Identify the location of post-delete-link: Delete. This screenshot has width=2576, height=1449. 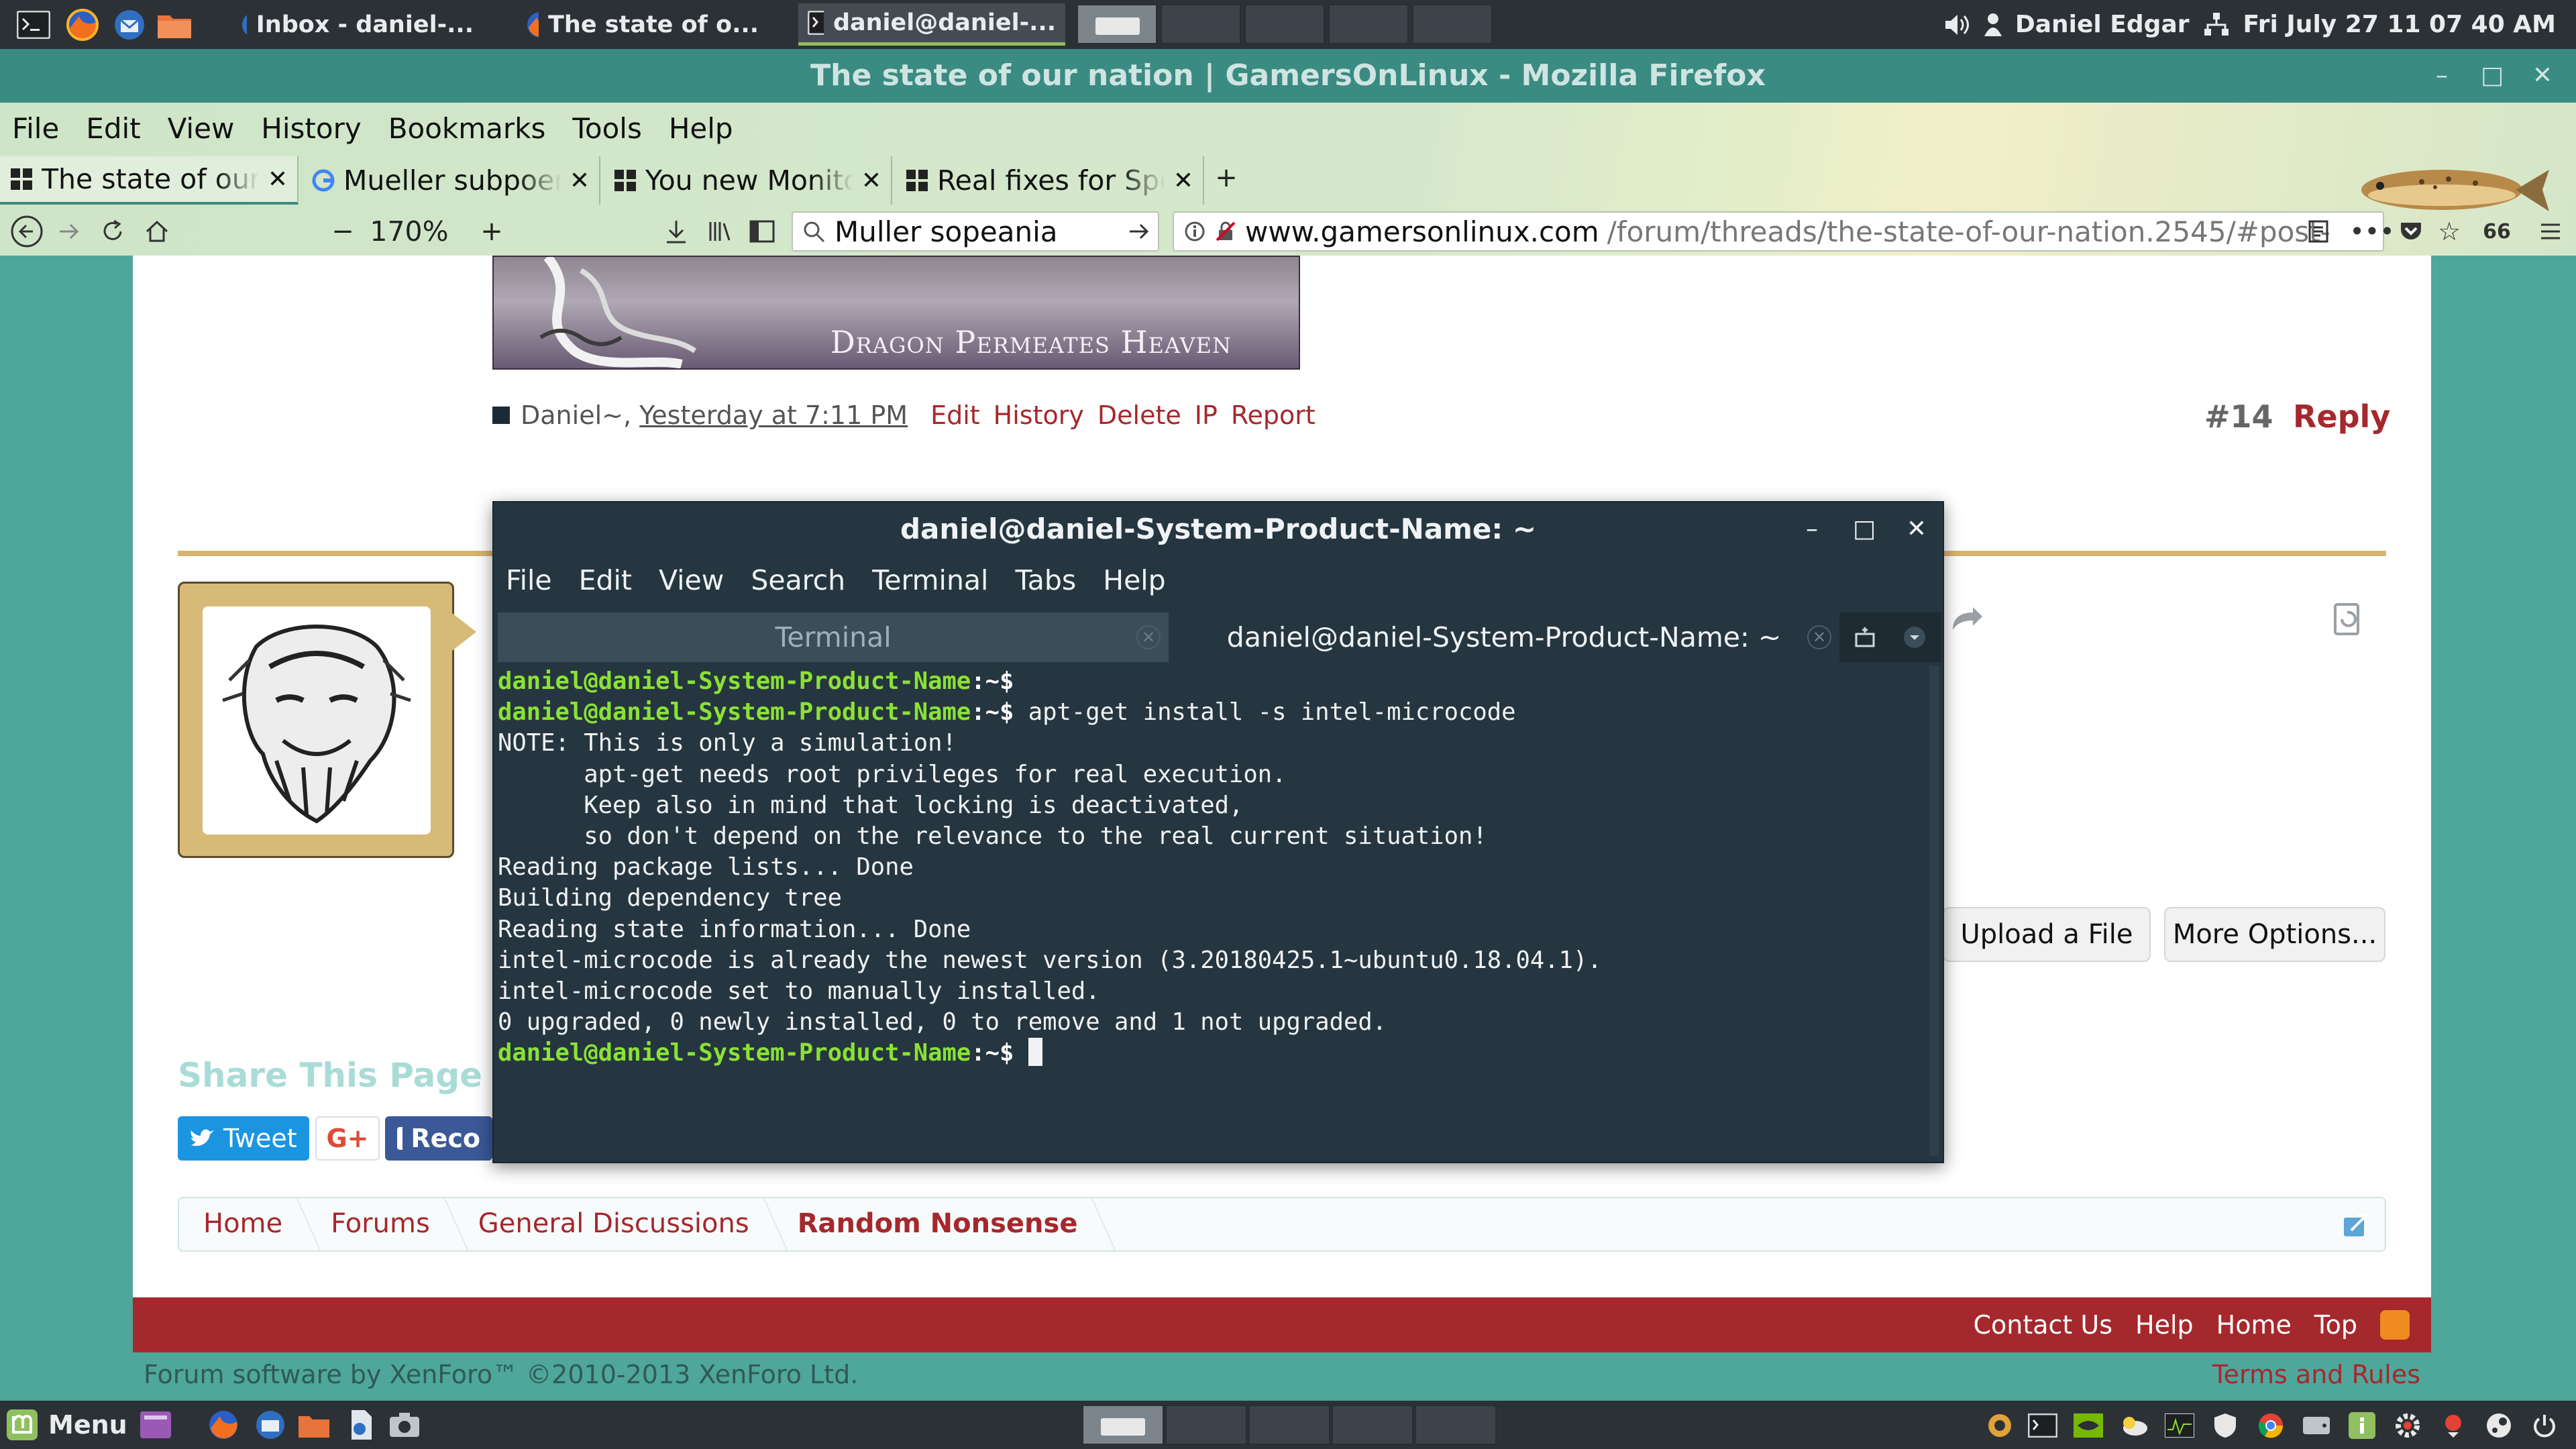
(1139, 415).